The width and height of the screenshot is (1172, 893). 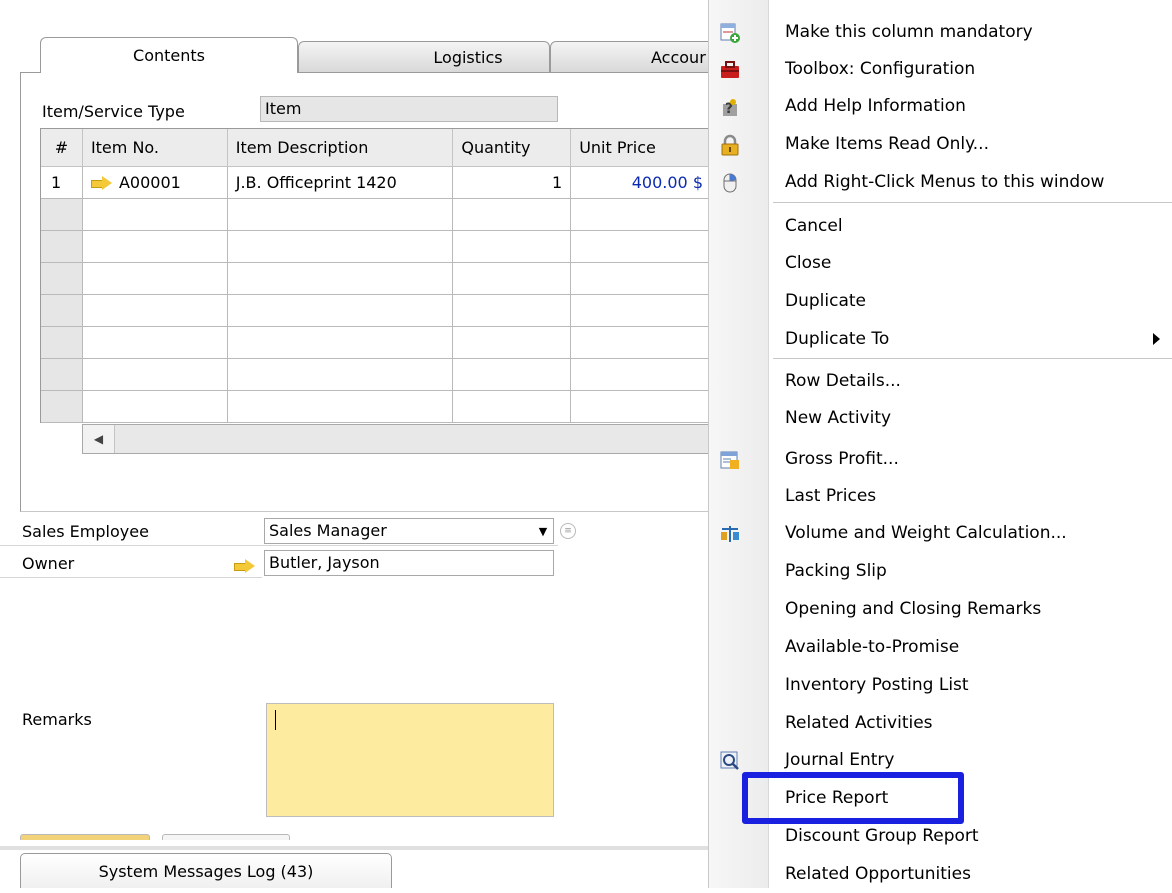 I want to click on menu-item-toolbox-configuration: Toolbox: Configuration, so click(x=940, y=69).